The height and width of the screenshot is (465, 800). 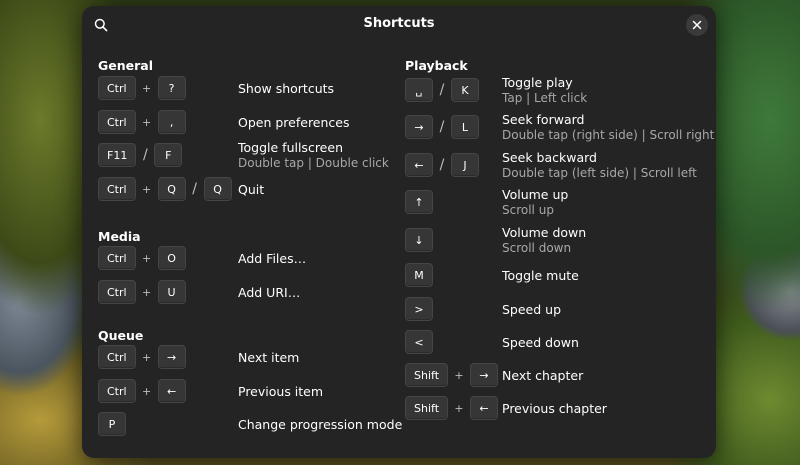 I want to click on shortcut-text: Speed down, so click(x=540, y=342).